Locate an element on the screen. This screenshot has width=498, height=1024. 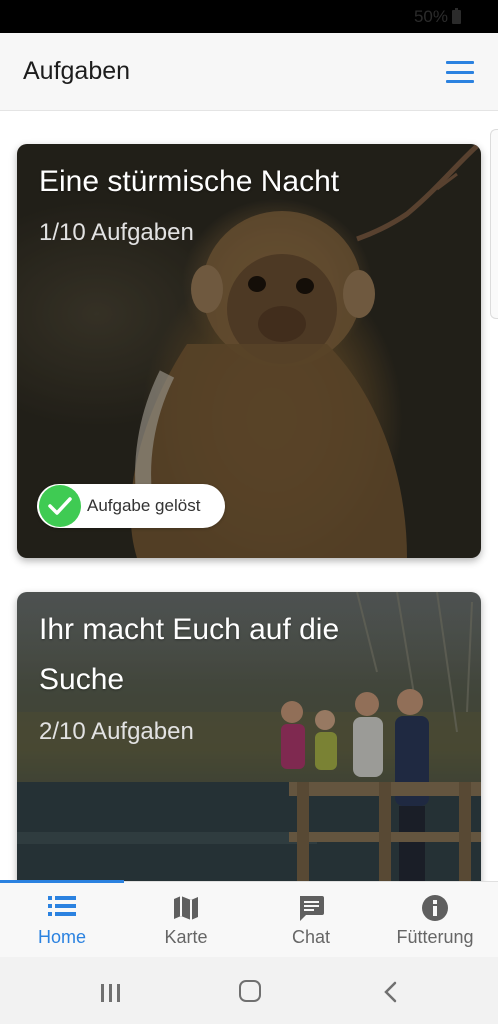
badge-label: Aufgabe gelöst is located at coordinates (144, 505).